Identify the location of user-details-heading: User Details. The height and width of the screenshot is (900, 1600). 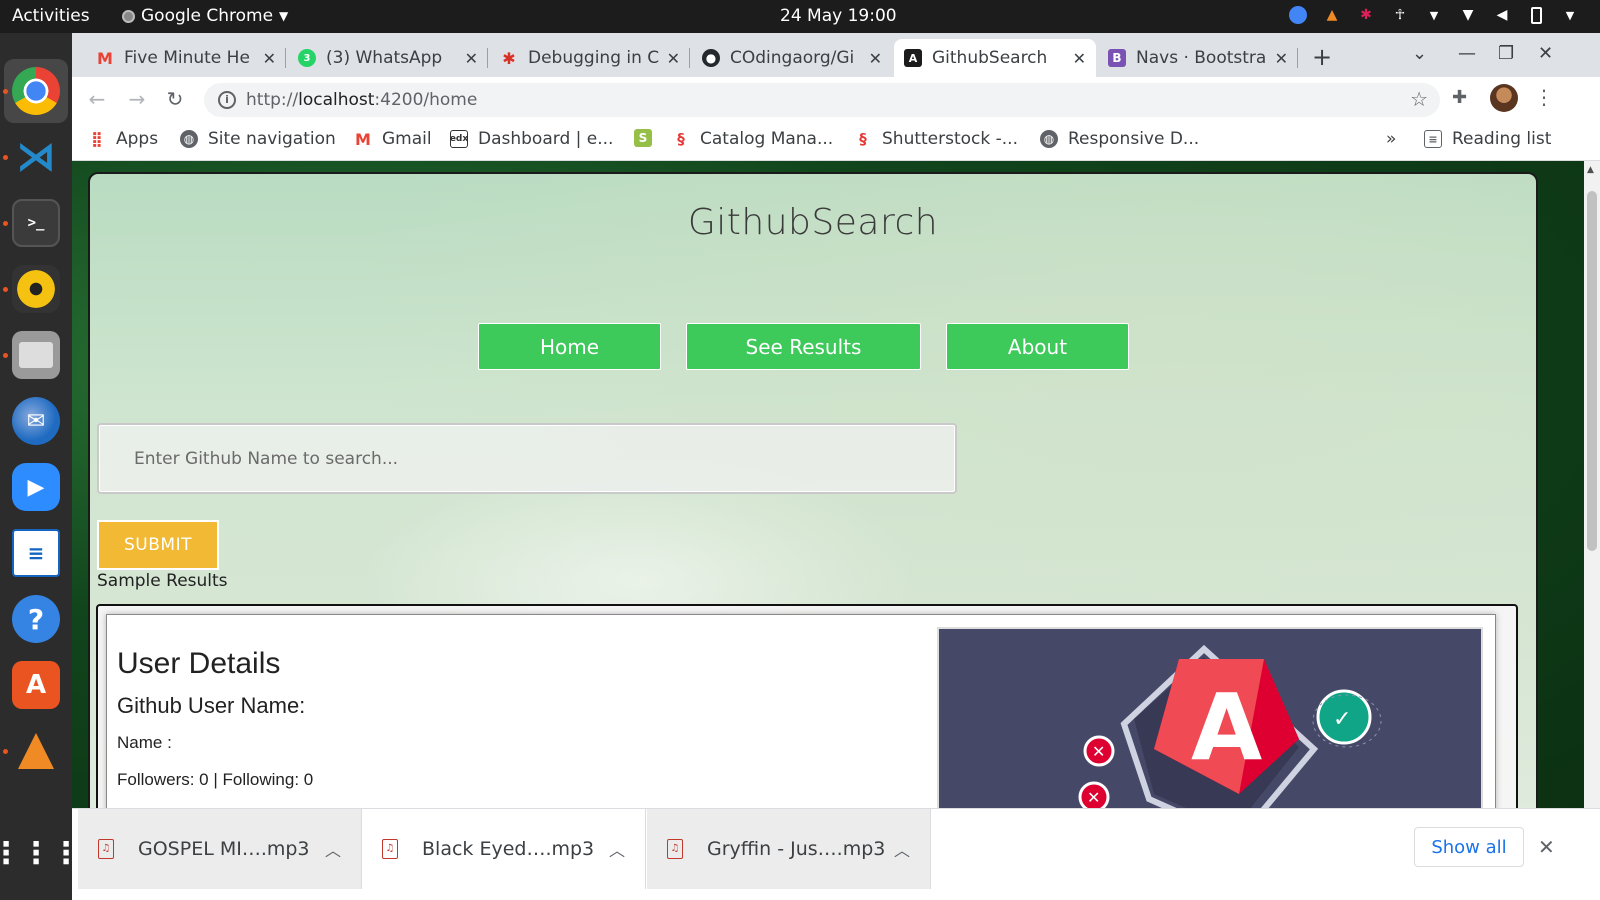
(199, 663).